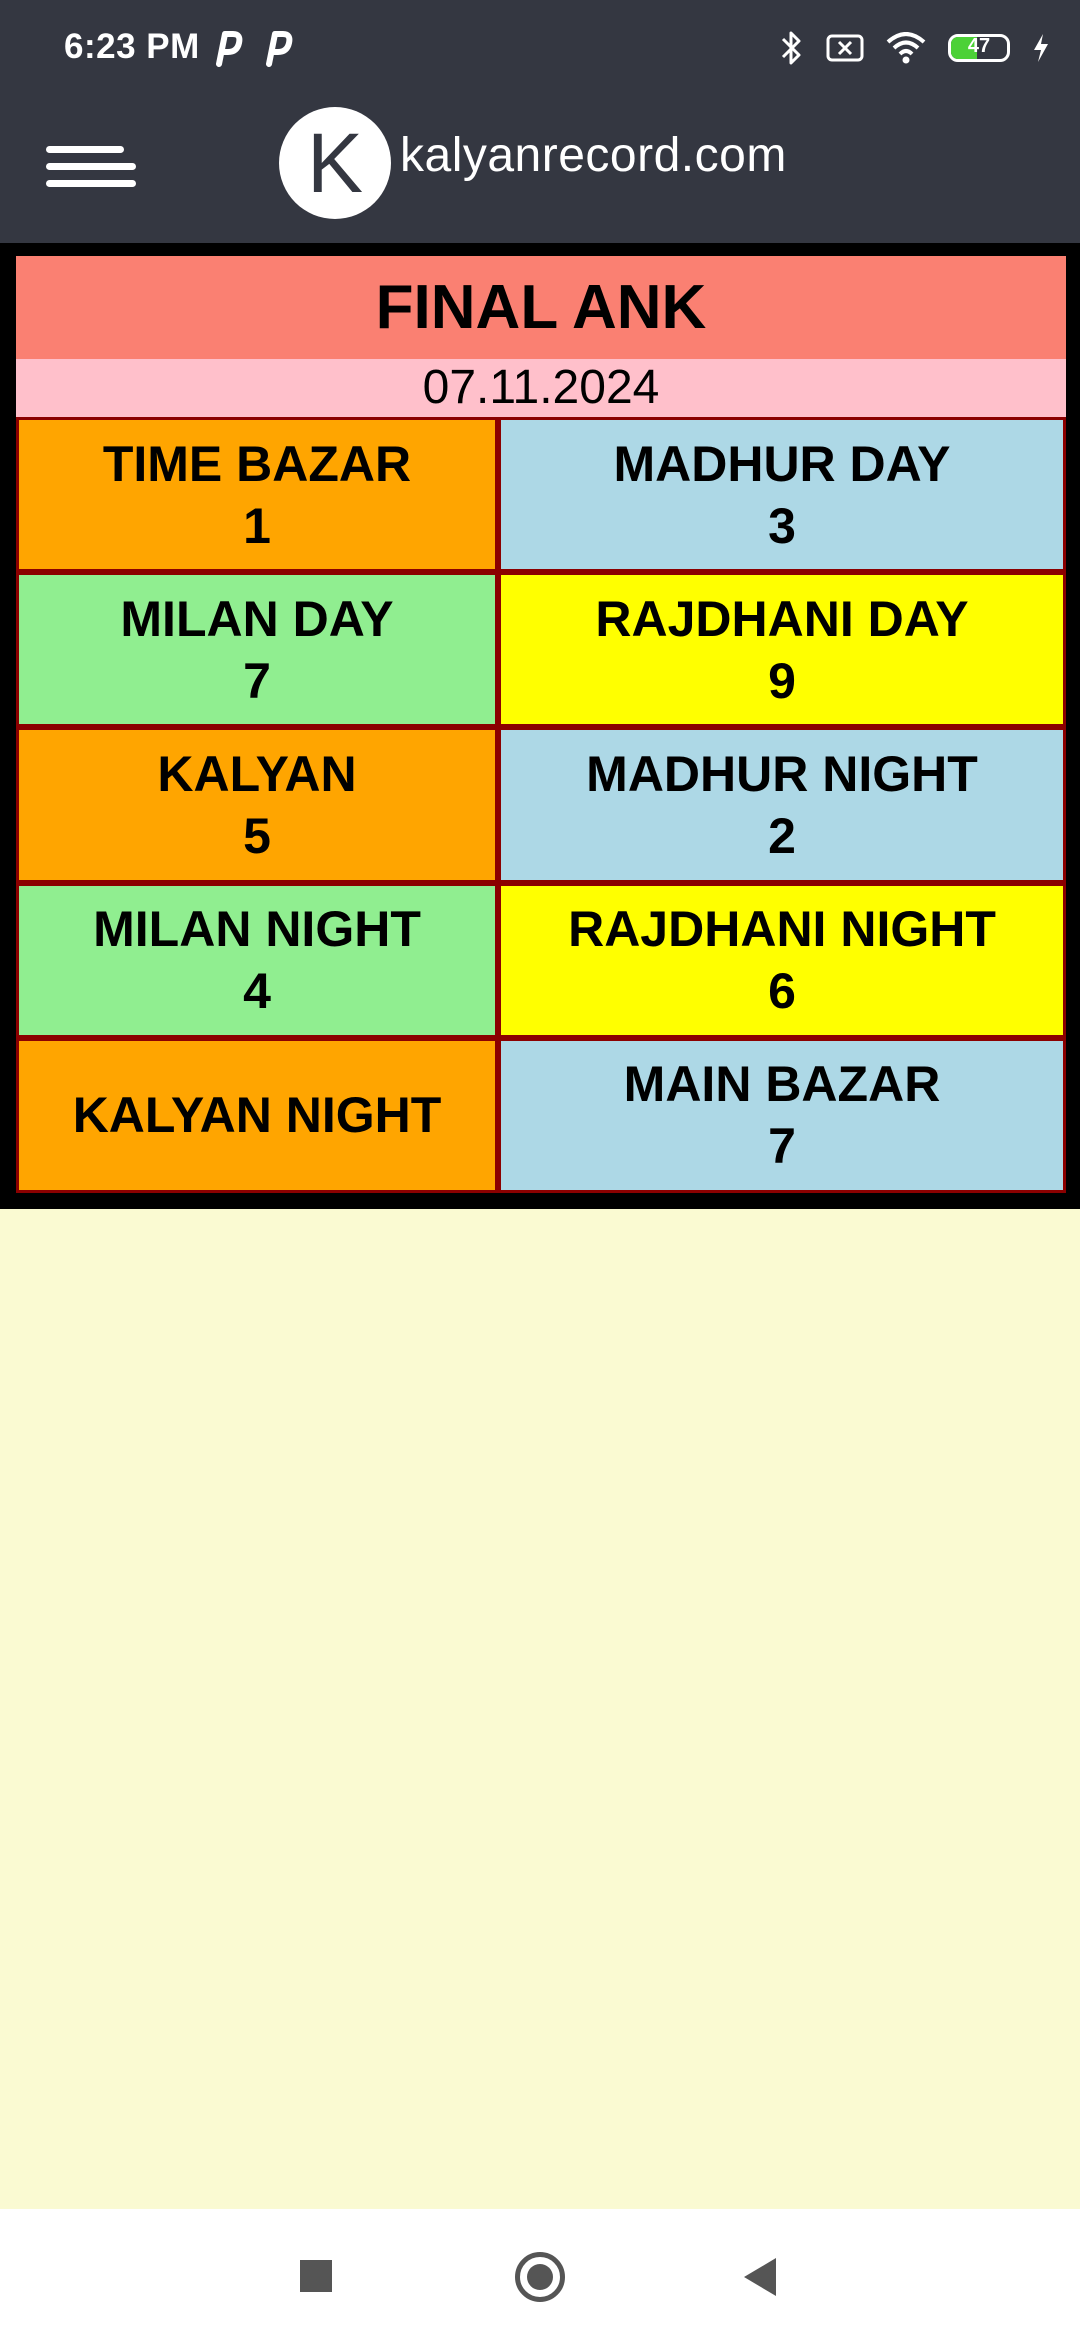 This screenshot has width=1080, height=2340. What do you see at coordinates (782, 680) in the screenshot?
I see `market-value: 9` at bounding box center [782, 680].